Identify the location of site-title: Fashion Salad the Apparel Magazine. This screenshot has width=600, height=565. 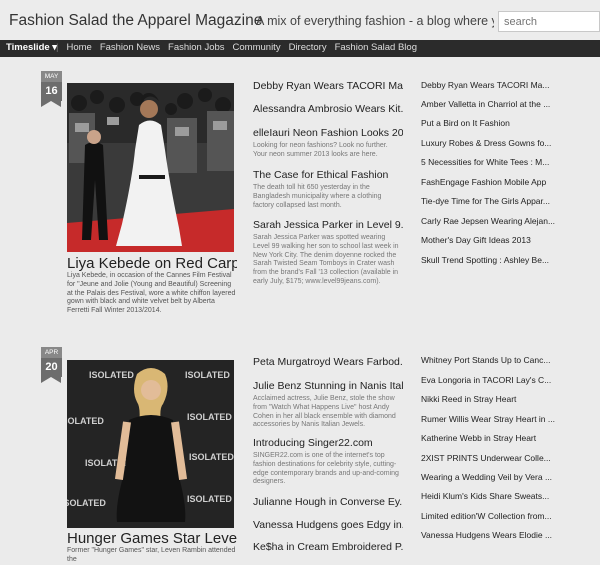
(135, 21).